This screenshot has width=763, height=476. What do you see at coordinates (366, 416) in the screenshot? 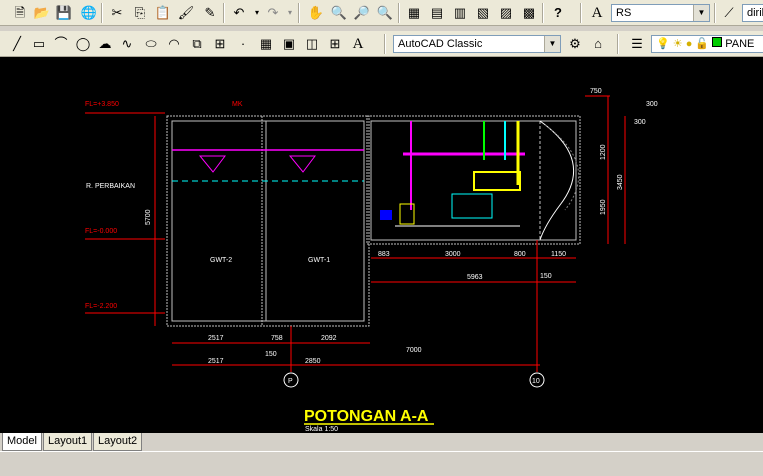
I see `drawing-title: POTONGAN A-A` at bounding box center [366, 416].